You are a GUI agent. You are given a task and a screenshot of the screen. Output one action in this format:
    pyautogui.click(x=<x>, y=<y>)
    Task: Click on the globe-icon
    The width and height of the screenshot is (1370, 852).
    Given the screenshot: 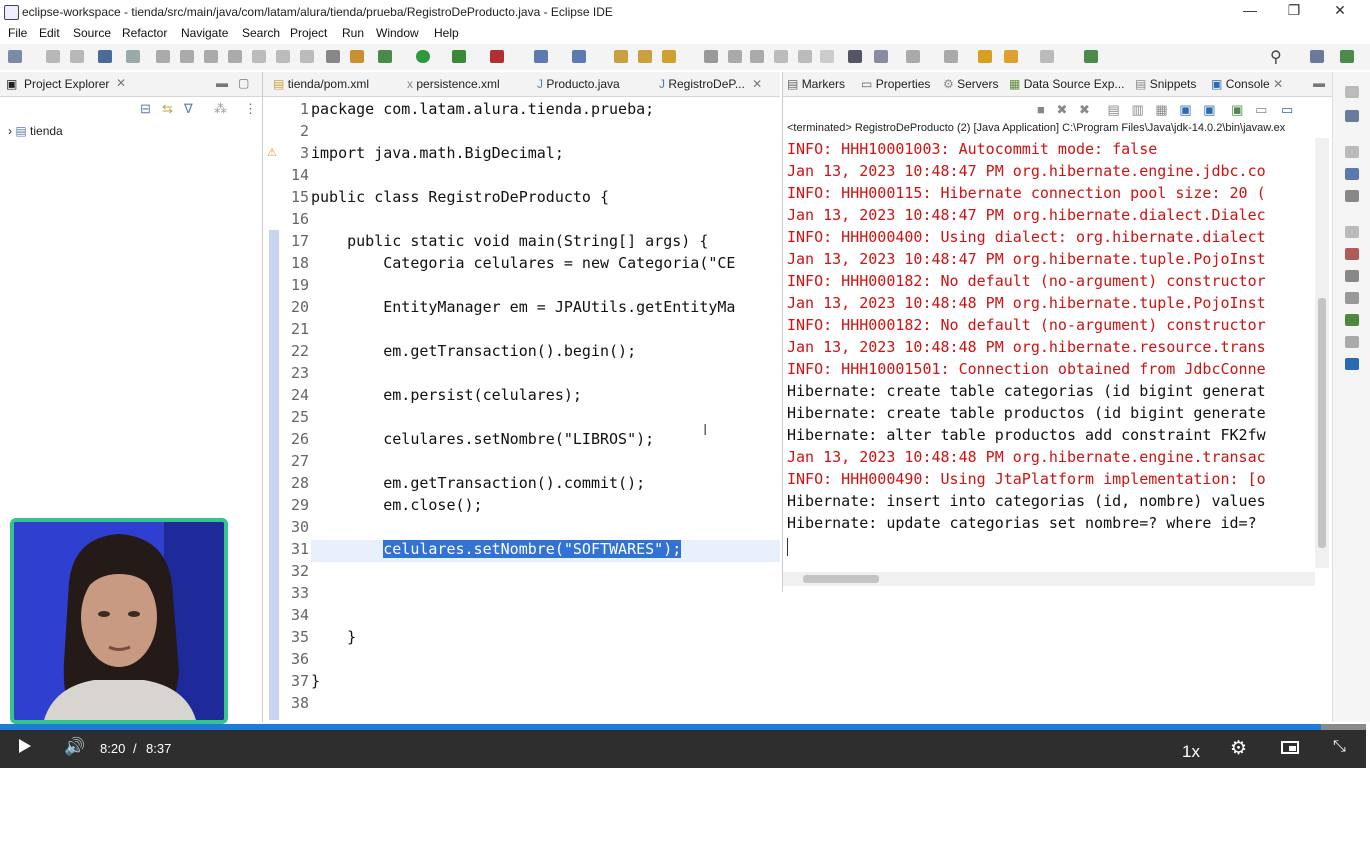 What is the action you would take?
    pyautogui.click(x=855, y=56)
    